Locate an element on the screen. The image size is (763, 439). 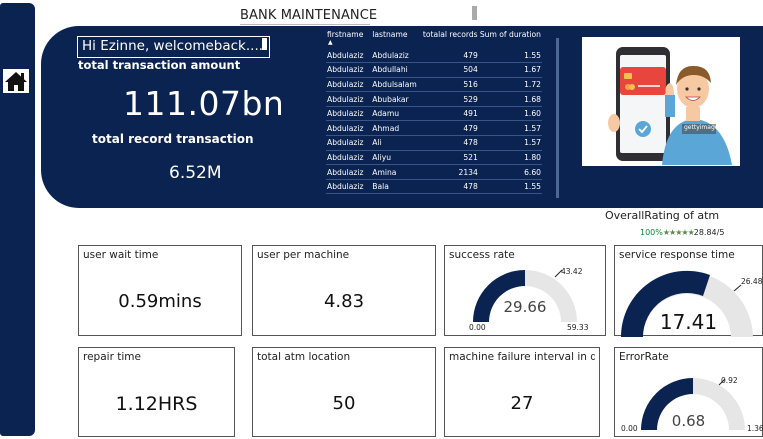
table-row: Abdulaziz Ahmad 479 1.57 is located at coordinates (434, 128).